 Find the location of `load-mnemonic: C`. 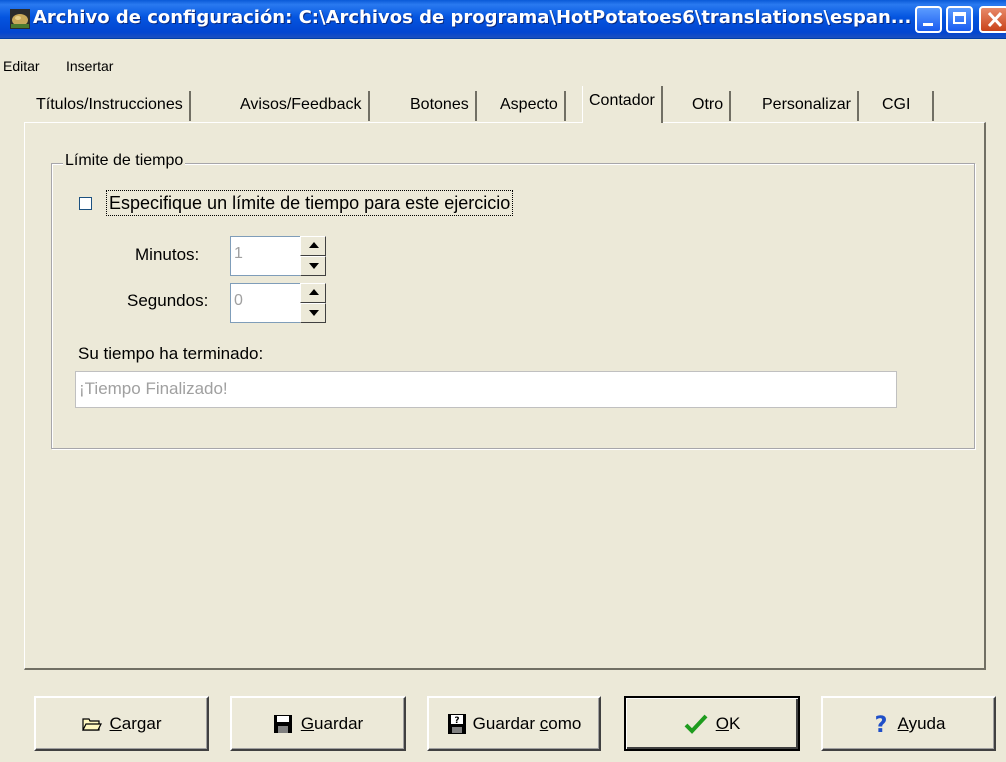

load-mnemonic: C is located at coordinates (115, 723).